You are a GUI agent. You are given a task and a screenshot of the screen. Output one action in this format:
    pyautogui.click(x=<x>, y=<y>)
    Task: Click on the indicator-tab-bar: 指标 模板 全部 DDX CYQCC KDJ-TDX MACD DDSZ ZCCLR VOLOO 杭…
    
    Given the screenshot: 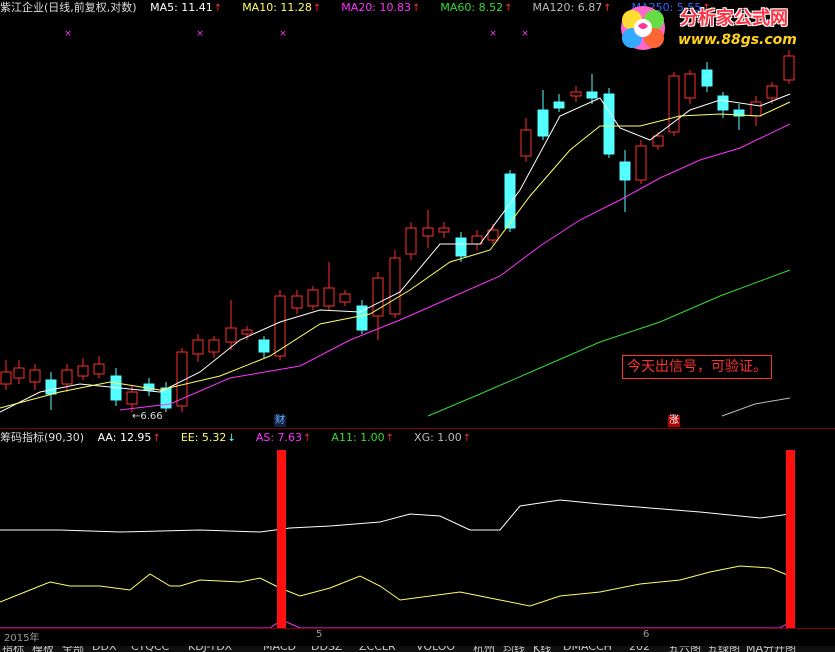 What is the action you would take?
    pyautogui.click(x=417, y=649)
    